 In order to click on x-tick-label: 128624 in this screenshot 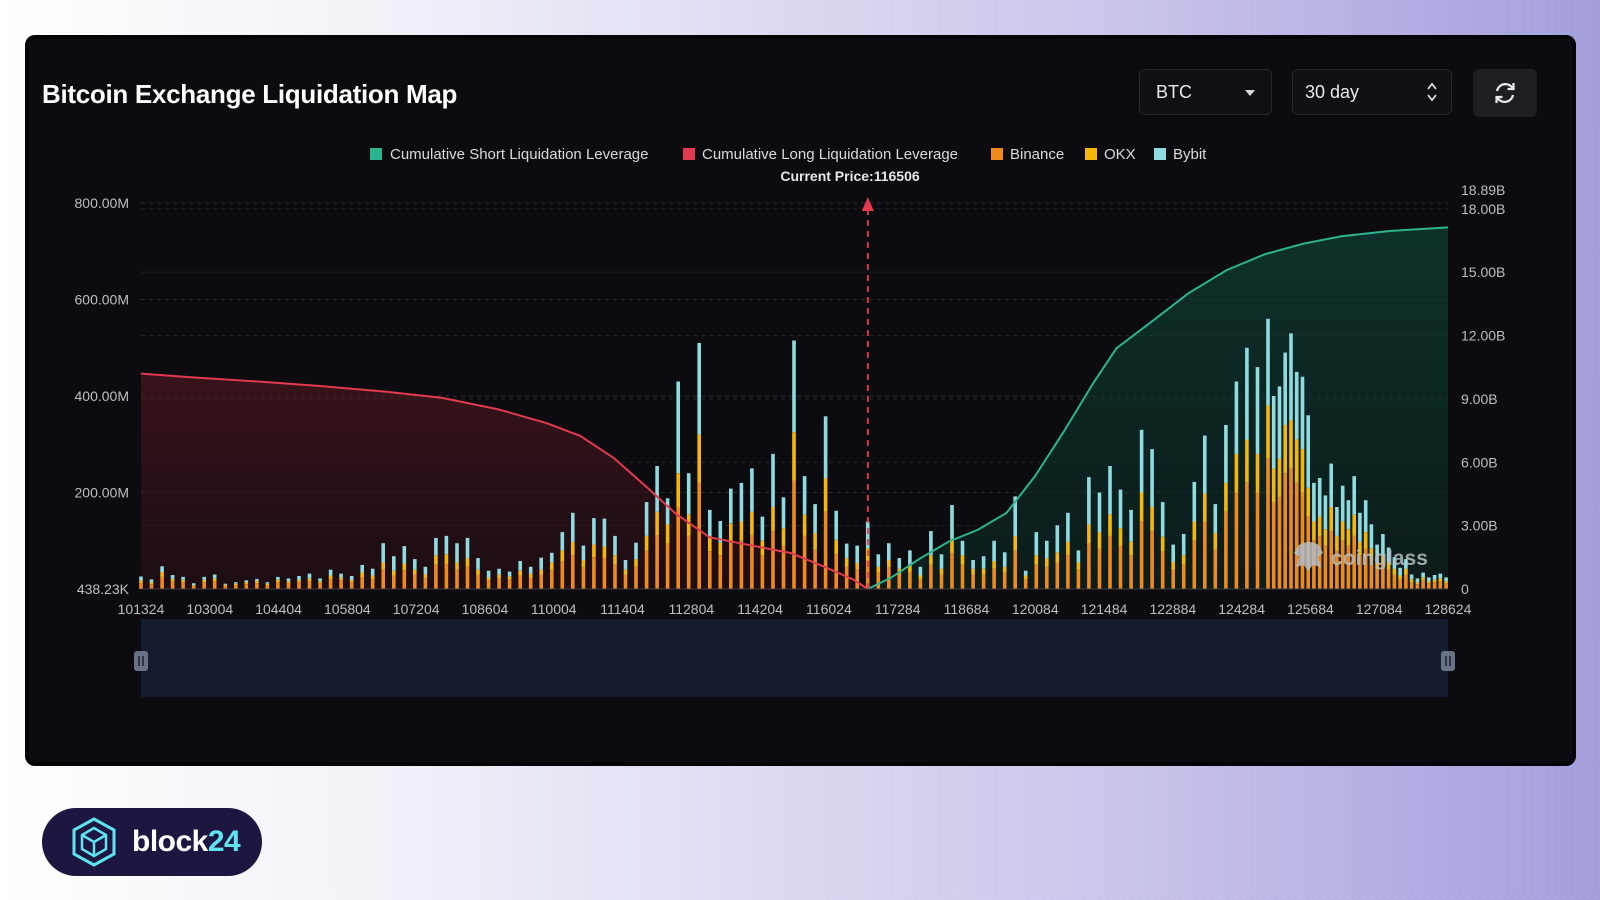, I will do `click(1448, 609)`.